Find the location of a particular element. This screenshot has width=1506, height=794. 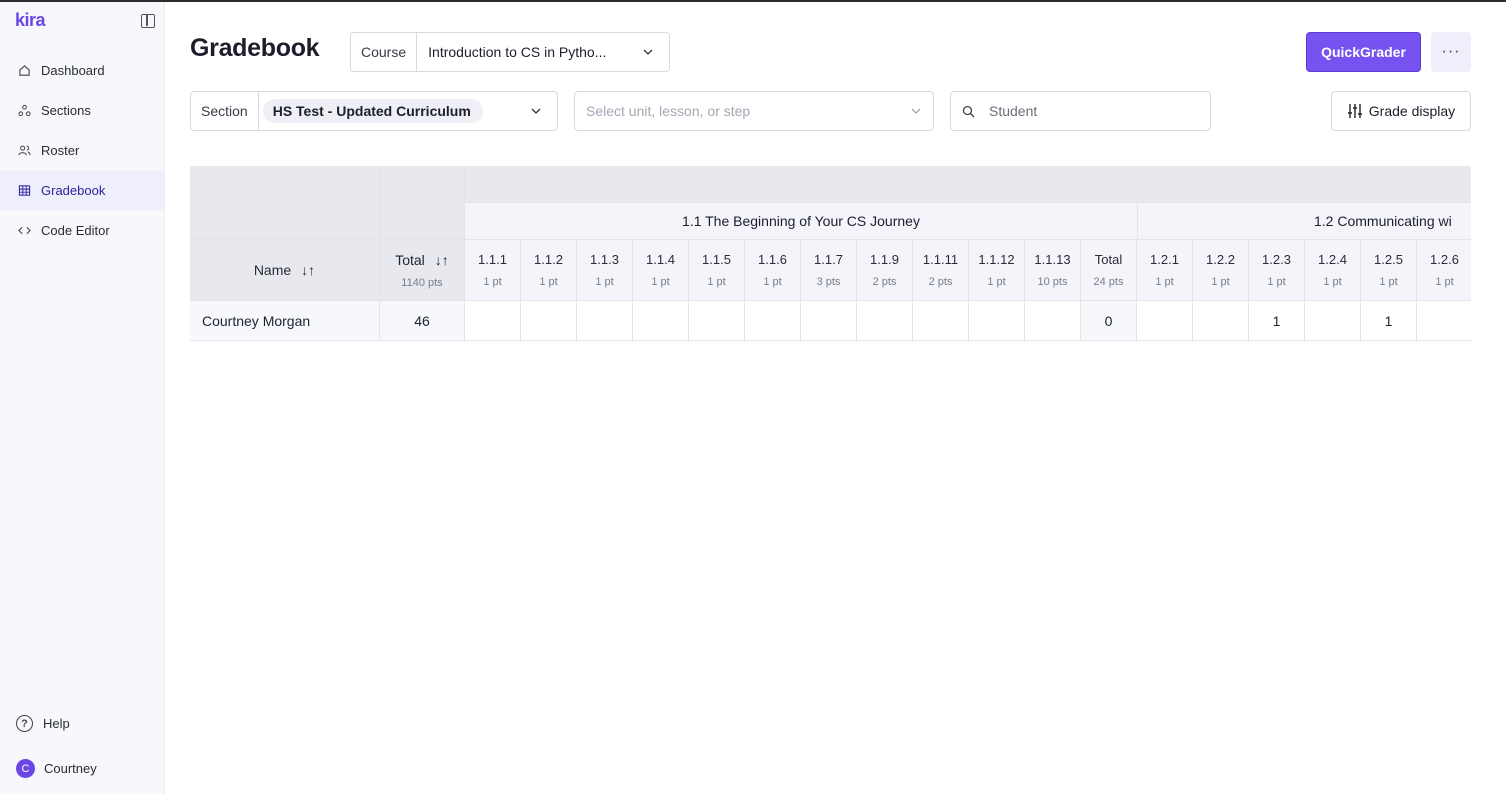

student-name-cell: Courtney Morgan is located at coordinates (285, 321).